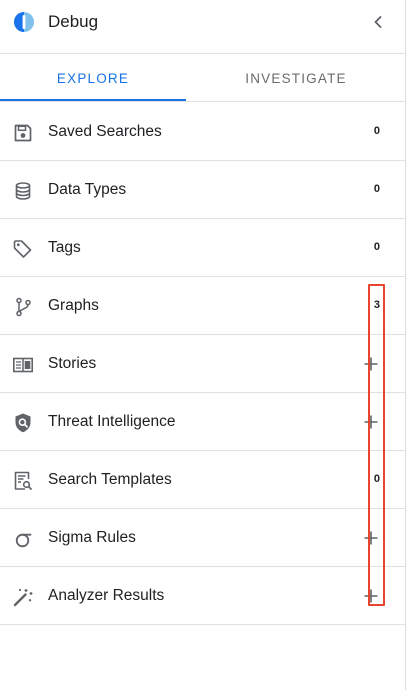 This screenshot has width=417, height=690. I want to click on tab-investigate: INVESTIGATE, so click(296, 78).